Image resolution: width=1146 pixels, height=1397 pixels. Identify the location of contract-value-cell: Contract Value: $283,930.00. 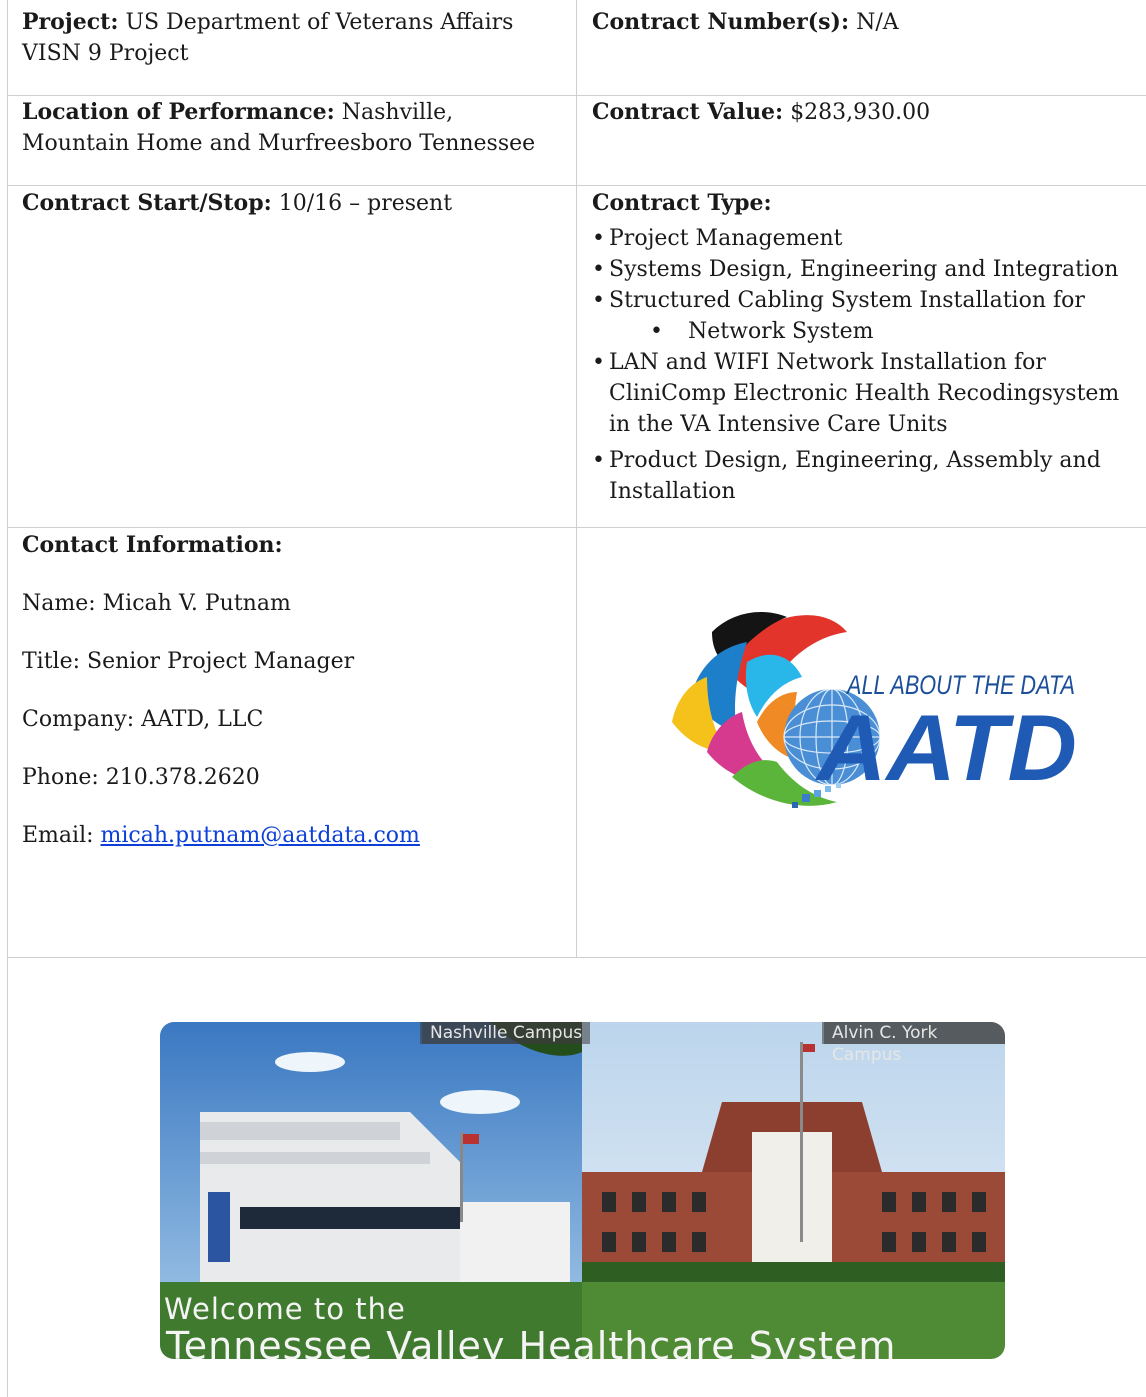
(864, 112).